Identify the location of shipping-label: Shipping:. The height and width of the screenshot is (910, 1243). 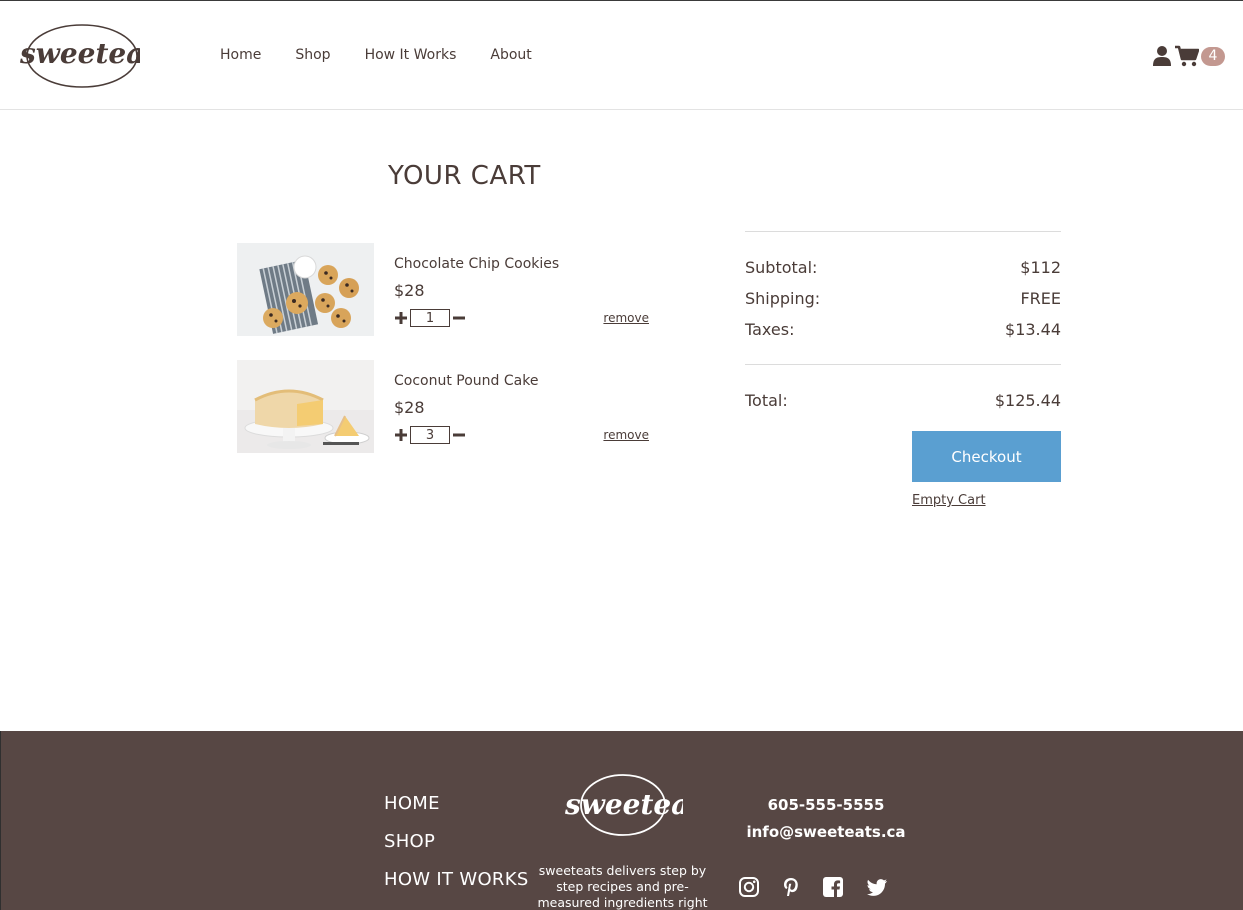
(783, 298).